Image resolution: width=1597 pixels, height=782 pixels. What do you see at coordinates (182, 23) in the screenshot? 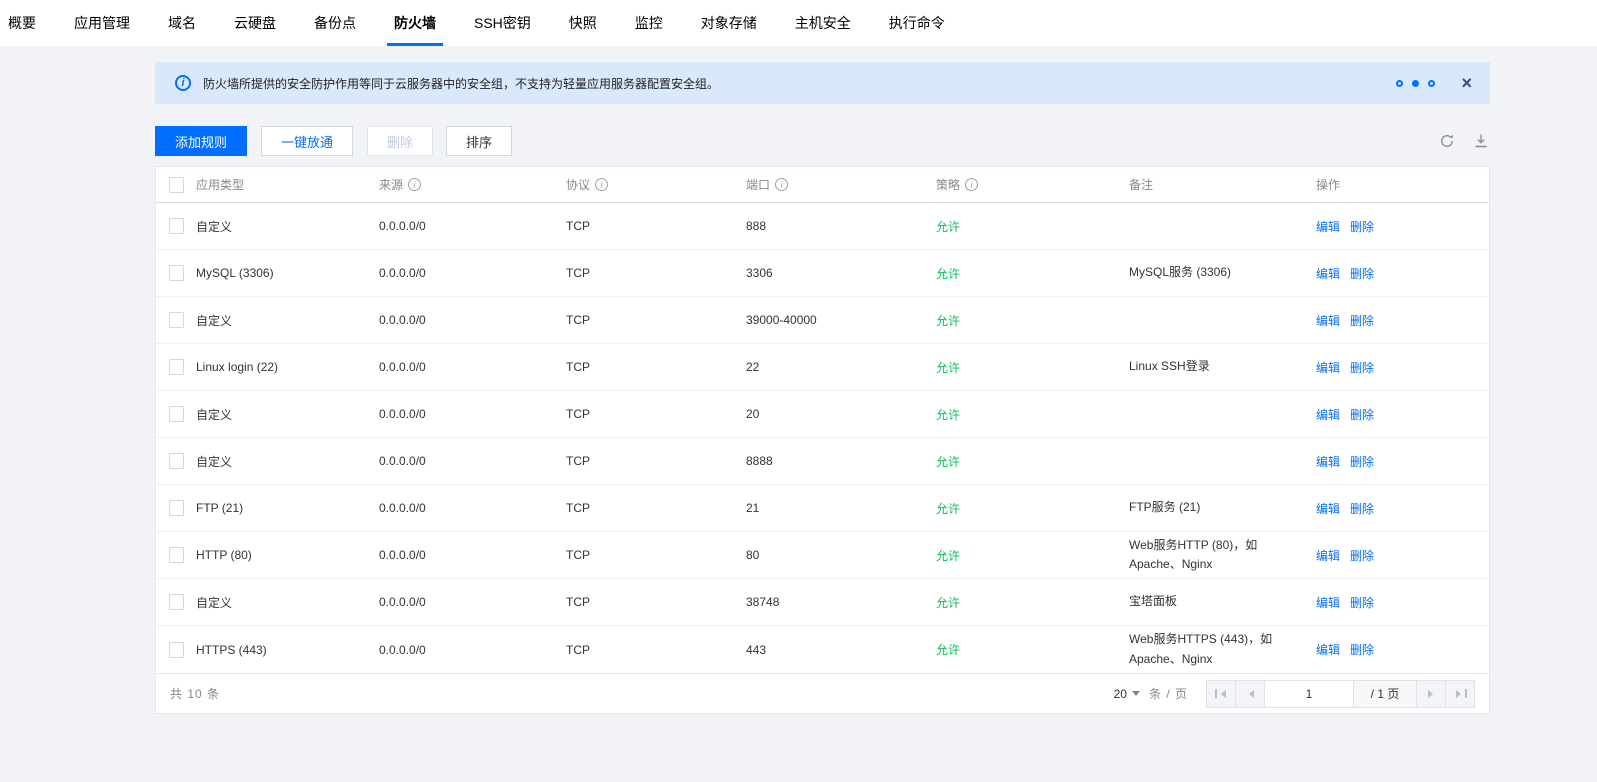
I see `tab-domain: 域名` at bounding box center [182, 23].